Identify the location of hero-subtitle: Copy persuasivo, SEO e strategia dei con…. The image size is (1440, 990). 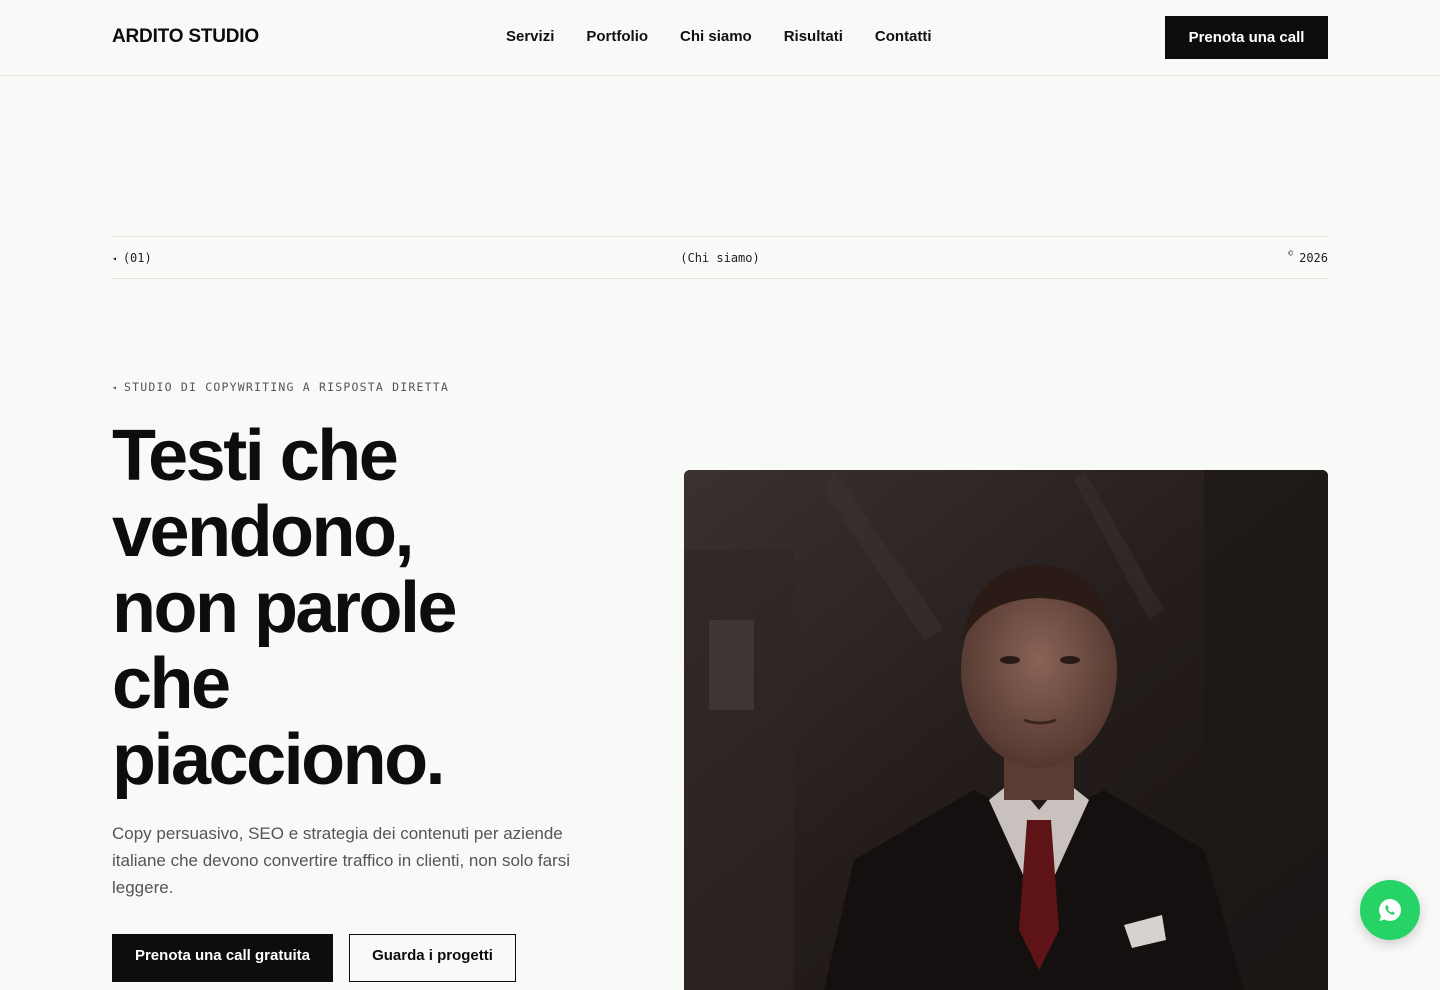
(341, 860).